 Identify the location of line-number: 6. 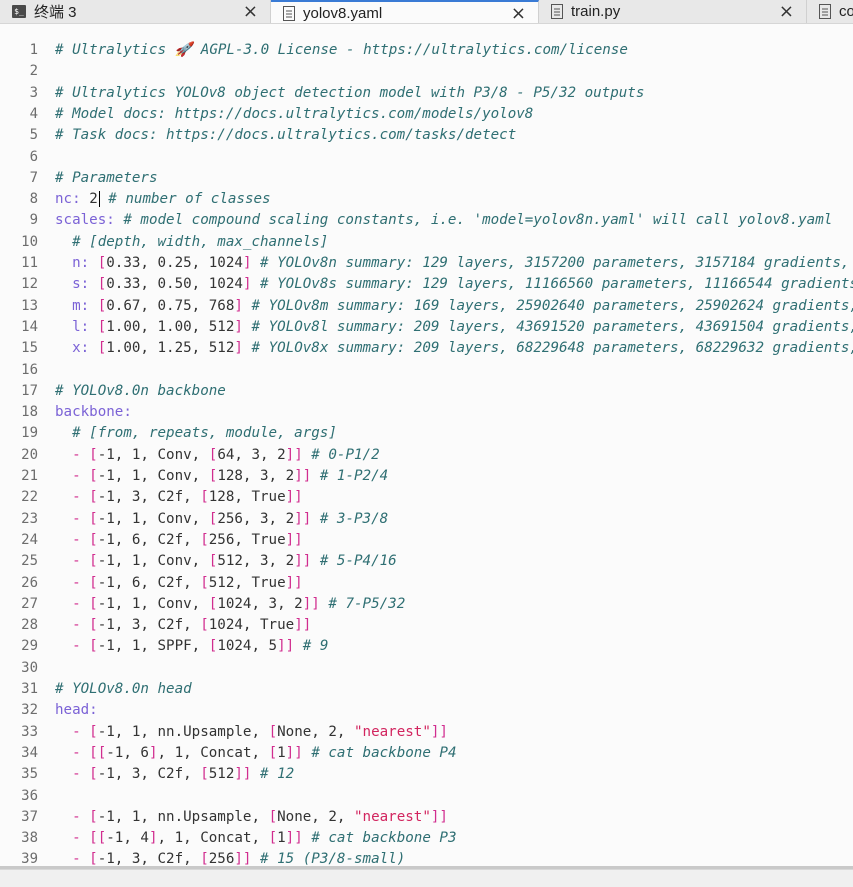
(33, 156).